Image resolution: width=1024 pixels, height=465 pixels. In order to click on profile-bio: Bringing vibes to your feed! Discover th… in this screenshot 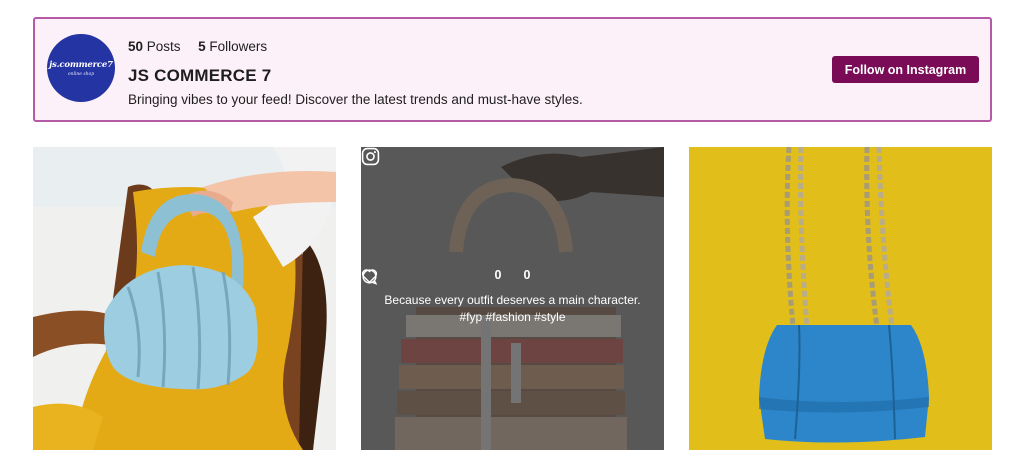, I will do `click(355, 99)`.